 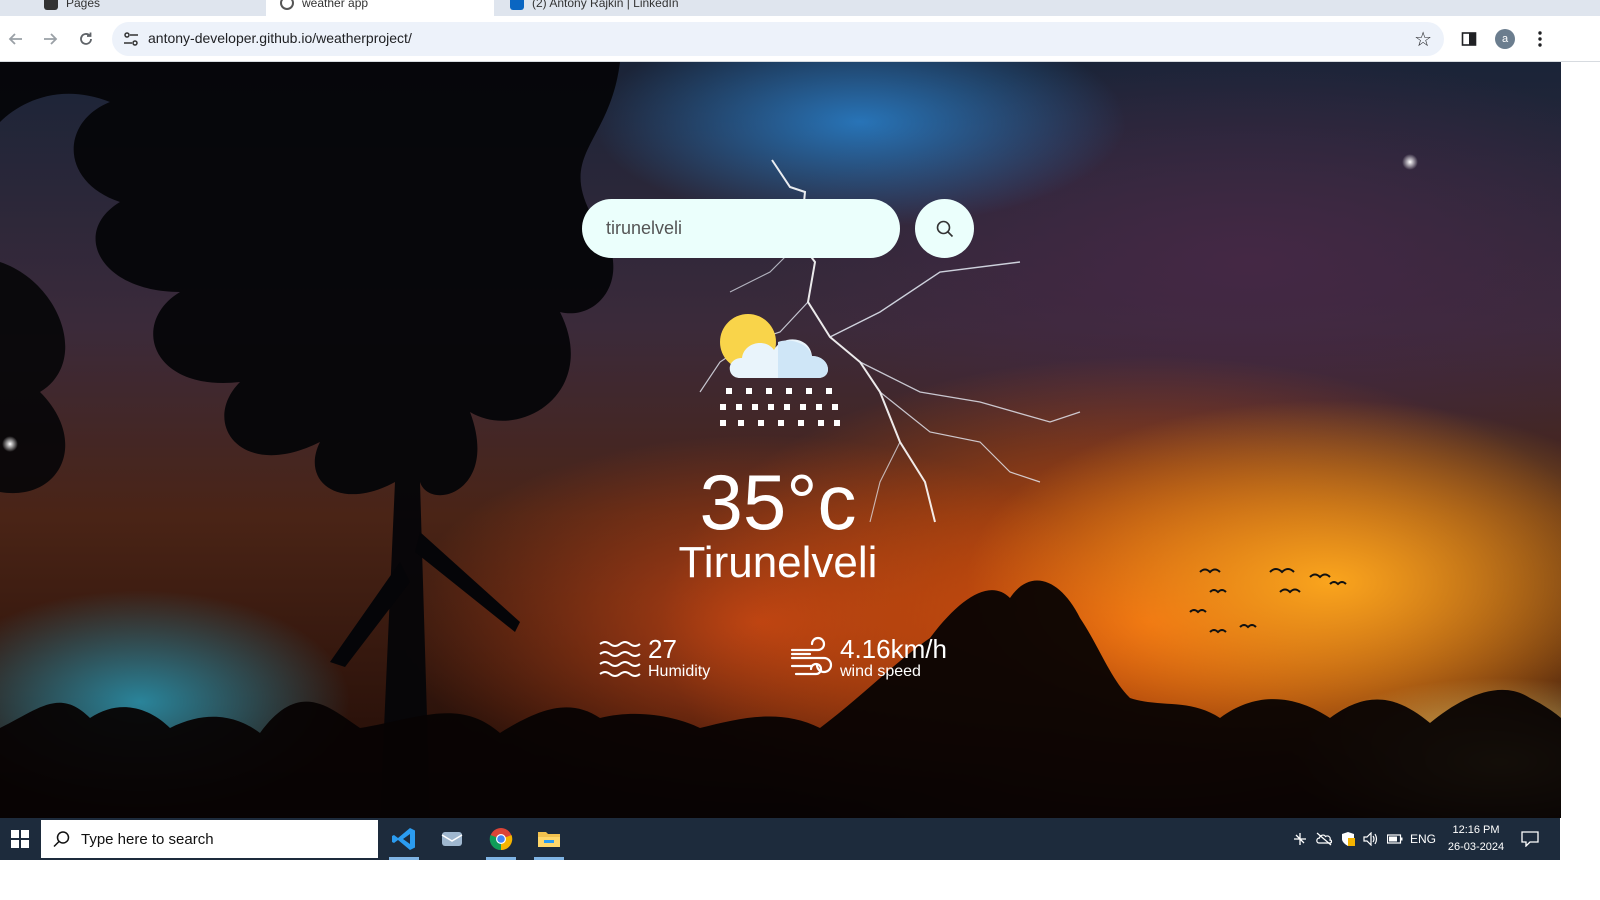 What do you see at coordinates (890, 341) in the screenshot?
I see `lightning-background` at bounding box center [890, 341].